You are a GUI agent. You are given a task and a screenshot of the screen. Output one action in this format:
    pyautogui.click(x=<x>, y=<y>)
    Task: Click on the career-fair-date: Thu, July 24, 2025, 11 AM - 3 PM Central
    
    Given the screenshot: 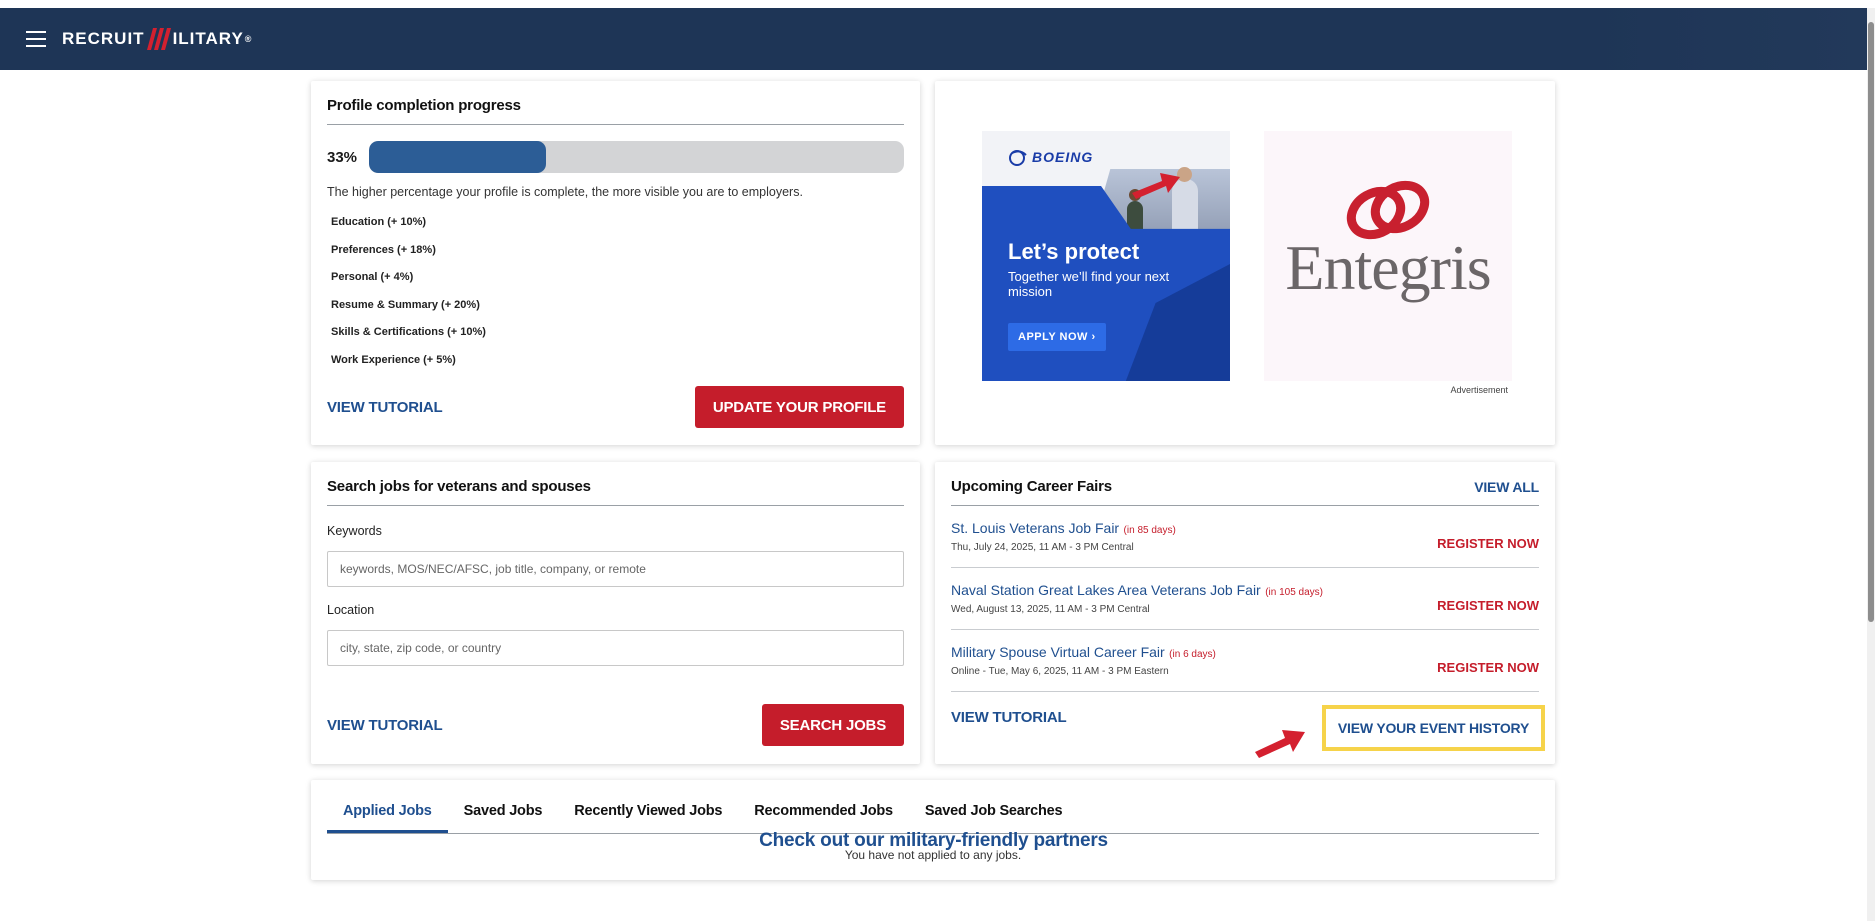 What is the action you would take?
    pyautogui.click(x=1042, y=547)
    